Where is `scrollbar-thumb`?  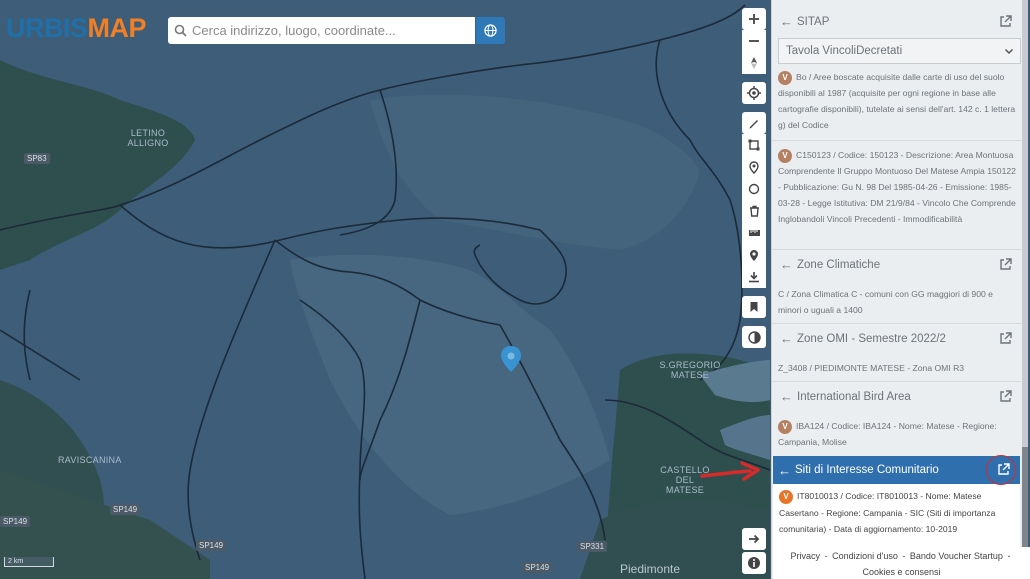 scrollbar-thumb is located at coordinates (1025, 502).